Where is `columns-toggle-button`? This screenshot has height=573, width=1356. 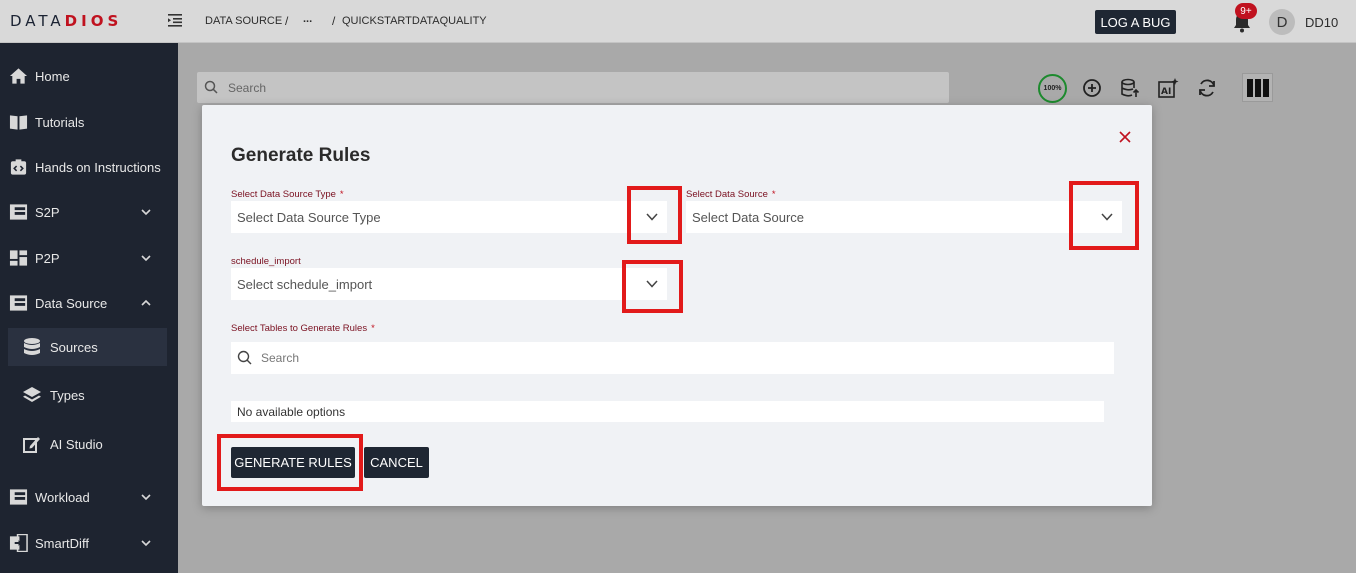 columns-toggle-button is located at coordinates (1257, 87).